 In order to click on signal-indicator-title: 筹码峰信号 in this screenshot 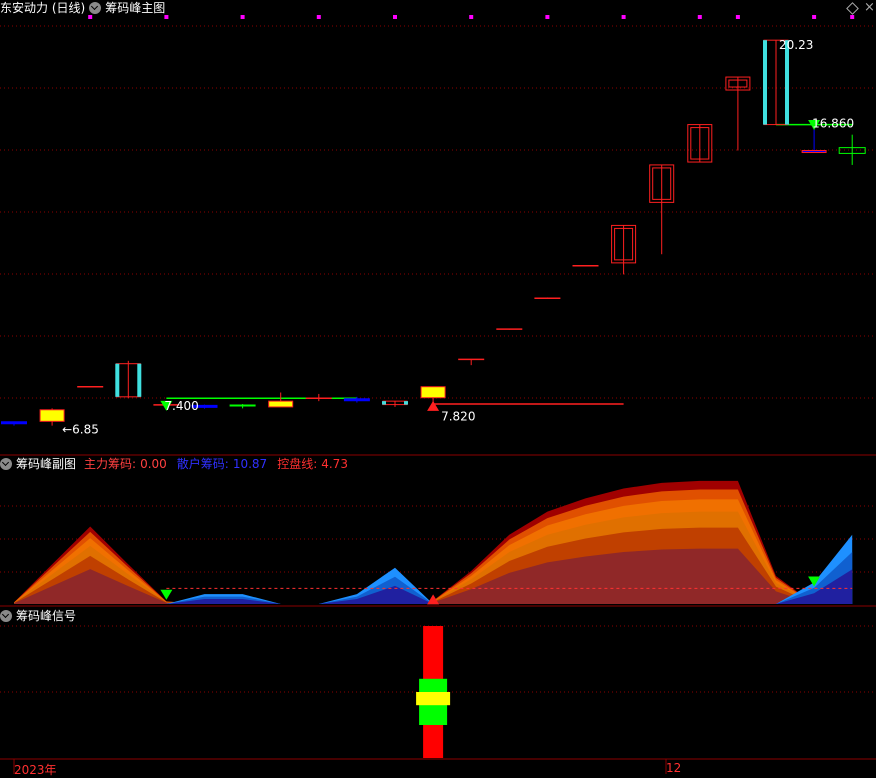, I will do `click(46, 616)`.